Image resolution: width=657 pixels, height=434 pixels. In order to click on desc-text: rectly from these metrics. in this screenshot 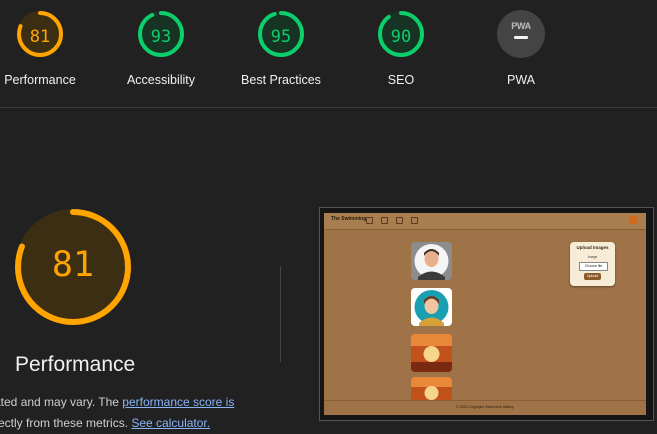, I will do `click(66, 423)`.